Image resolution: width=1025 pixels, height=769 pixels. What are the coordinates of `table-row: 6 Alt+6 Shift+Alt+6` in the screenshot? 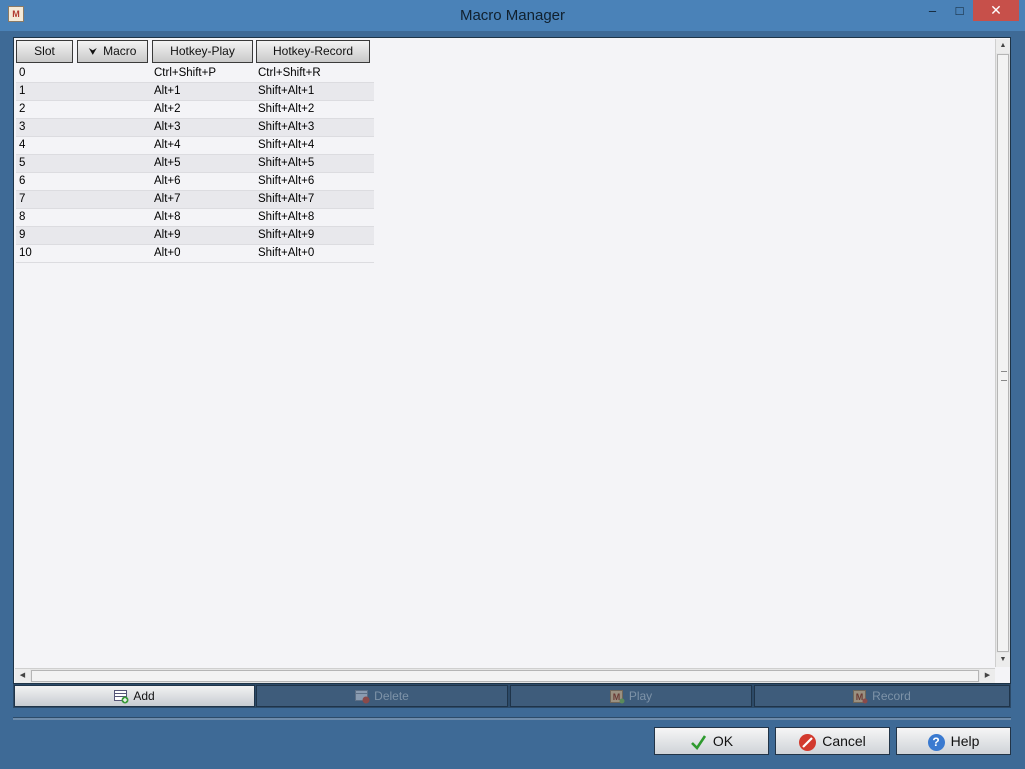 It's located at (195, 182).